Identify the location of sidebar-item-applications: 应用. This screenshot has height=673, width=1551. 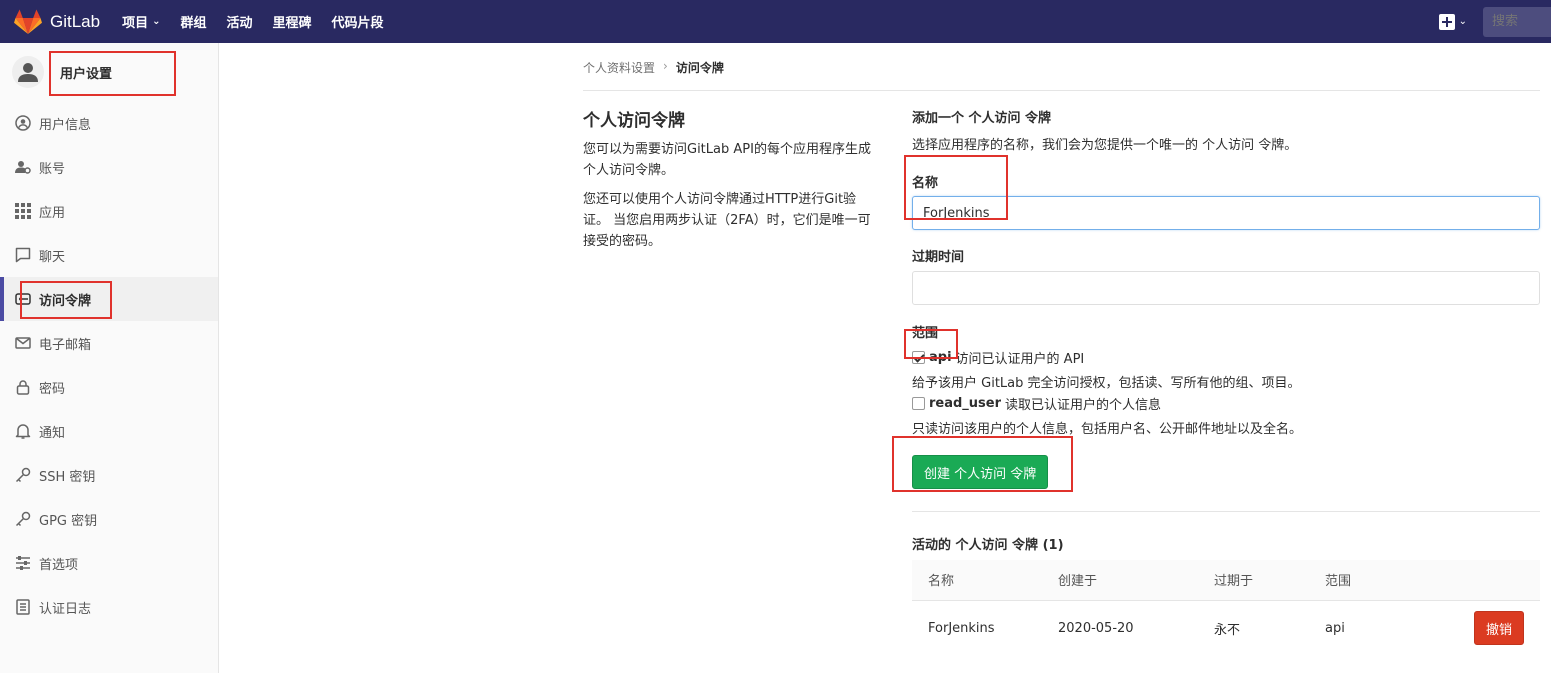
(109, 211).